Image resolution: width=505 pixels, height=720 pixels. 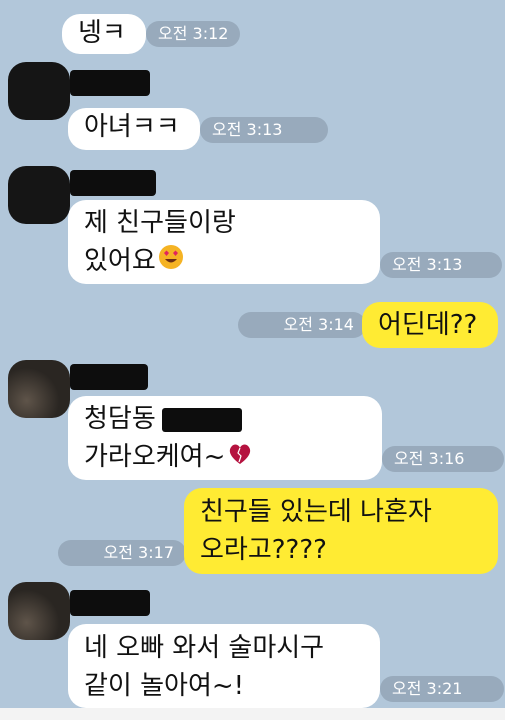 I want to click on message-text: 어딘데??, so click(x=428, y=325).